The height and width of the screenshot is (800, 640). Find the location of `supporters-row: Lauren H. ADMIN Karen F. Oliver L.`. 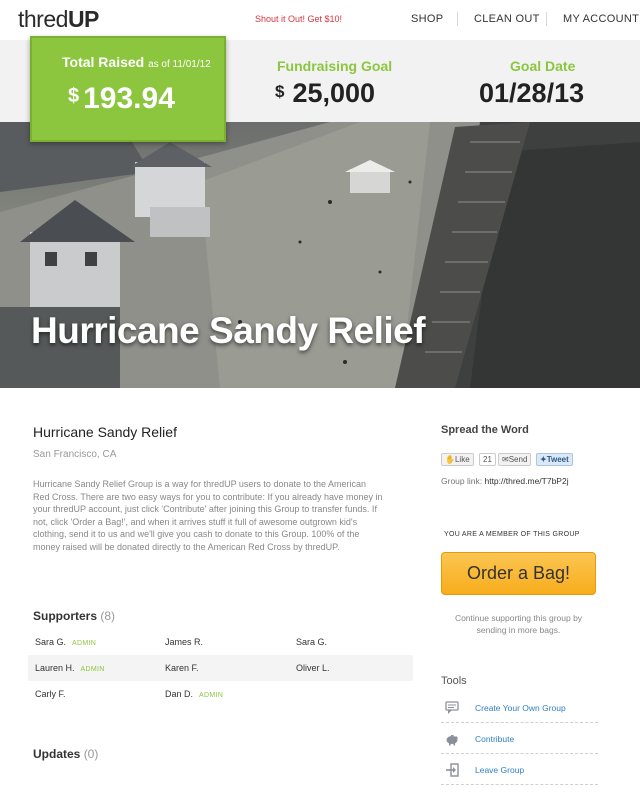

supporters-row: Lauren H. ADMIN Karen F. Oliver L. is located at coordinates (220, 668).